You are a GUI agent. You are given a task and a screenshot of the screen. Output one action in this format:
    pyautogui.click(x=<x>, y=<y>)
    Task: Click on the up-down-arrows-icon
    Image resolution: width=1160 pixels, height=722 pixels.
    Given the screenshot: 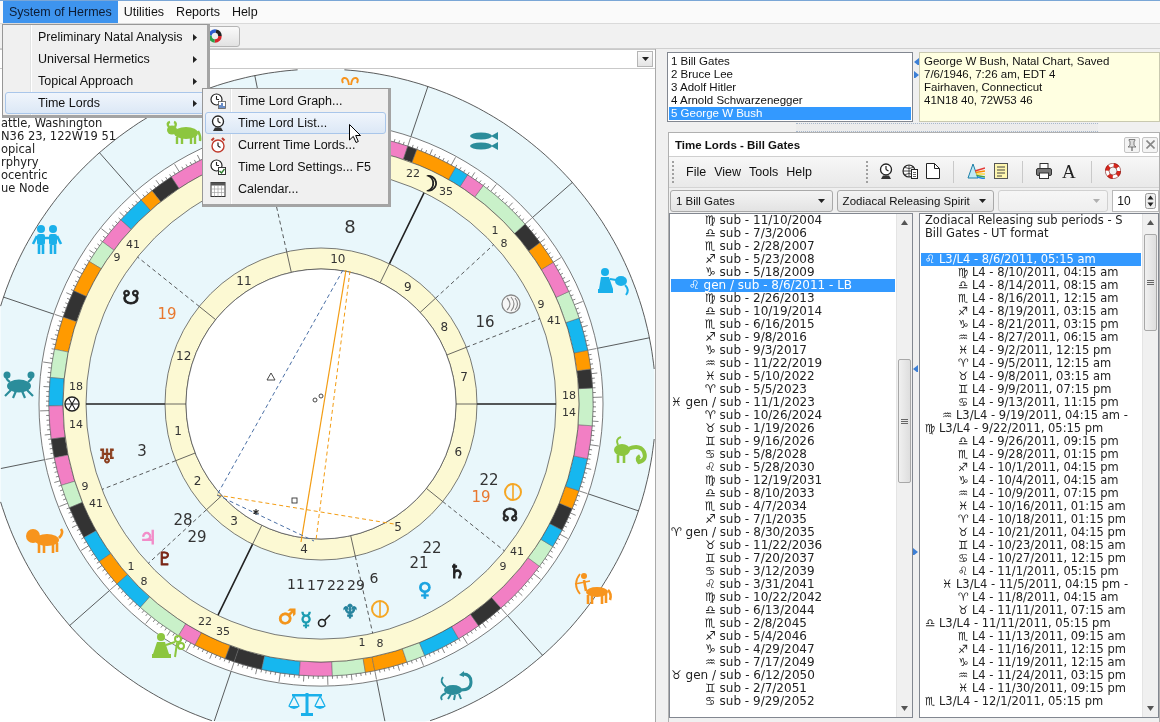 What is the action you would take?
    pyautogui.click(x=1150, y=200)
    